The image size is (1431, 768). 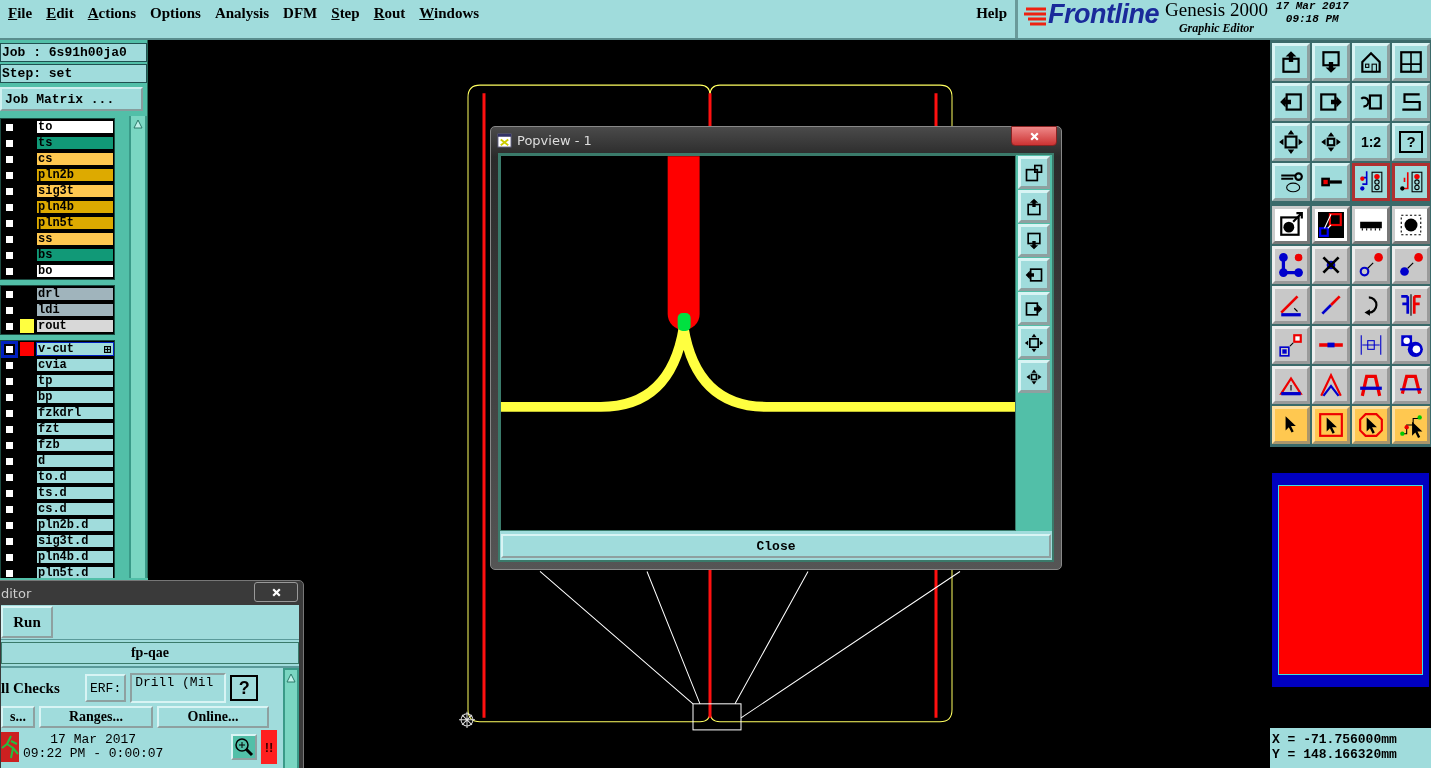 What do you see at coordinates (75, 477) in the screenshot?
I see `layer-name: to.d` at bounding box center [75, 477].